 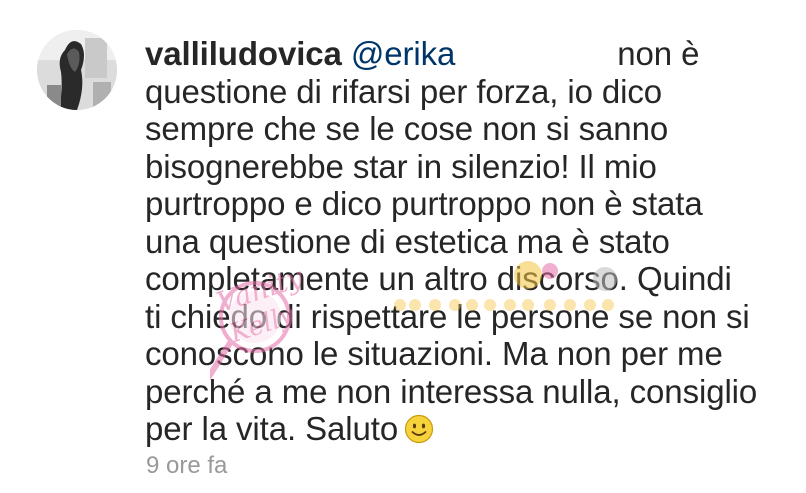 I want to click on comment-line: valliludovica @erika non è, so click(x=467, y=54).